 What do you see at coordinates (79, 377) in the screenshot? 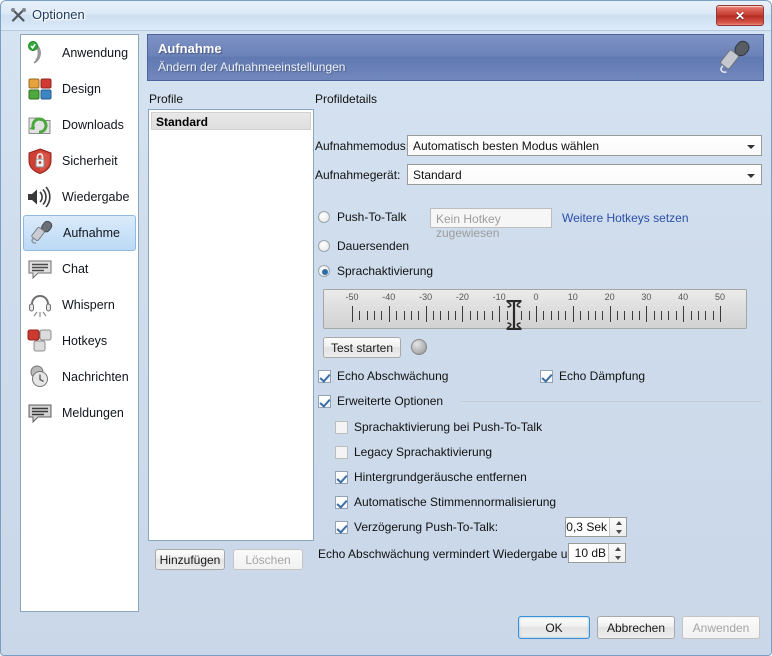
I see `sidebar-item-nachrichten: Nachrichten` at bounding box center [79, 377].